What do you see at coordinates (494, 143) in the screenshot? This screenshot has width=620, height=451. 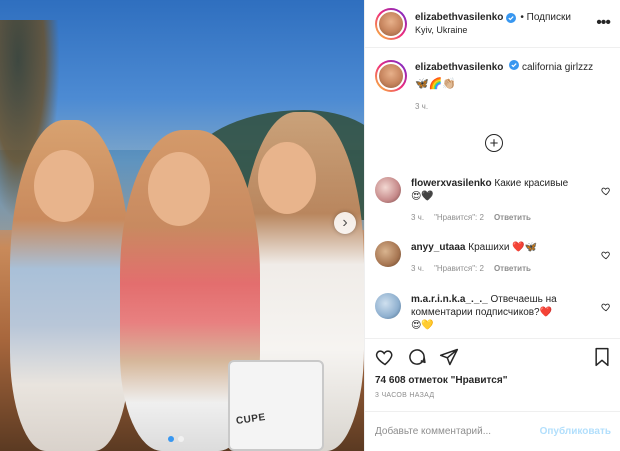 I see `plus-circle-icon: +` at bounding box center [494, 143].